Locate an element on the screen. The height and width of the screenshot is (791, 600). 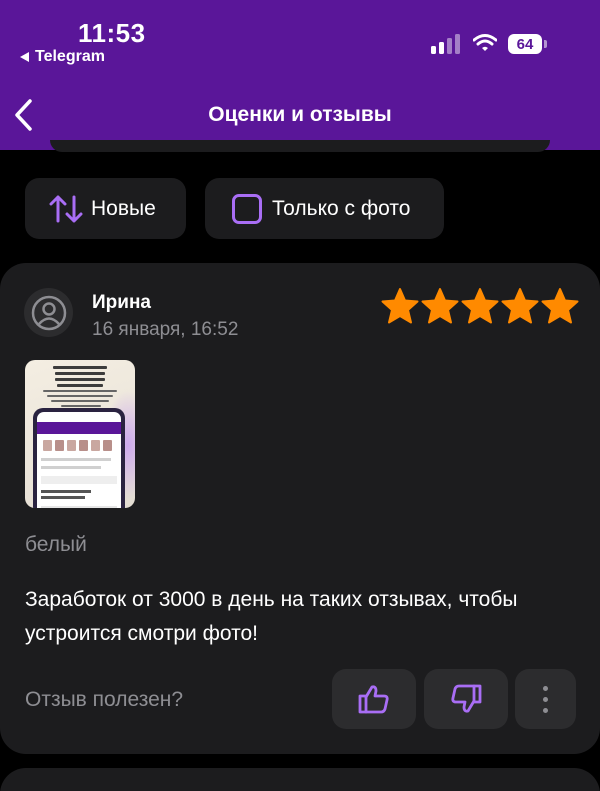
thumbs-up-icon is located at coordinates (373, 699).